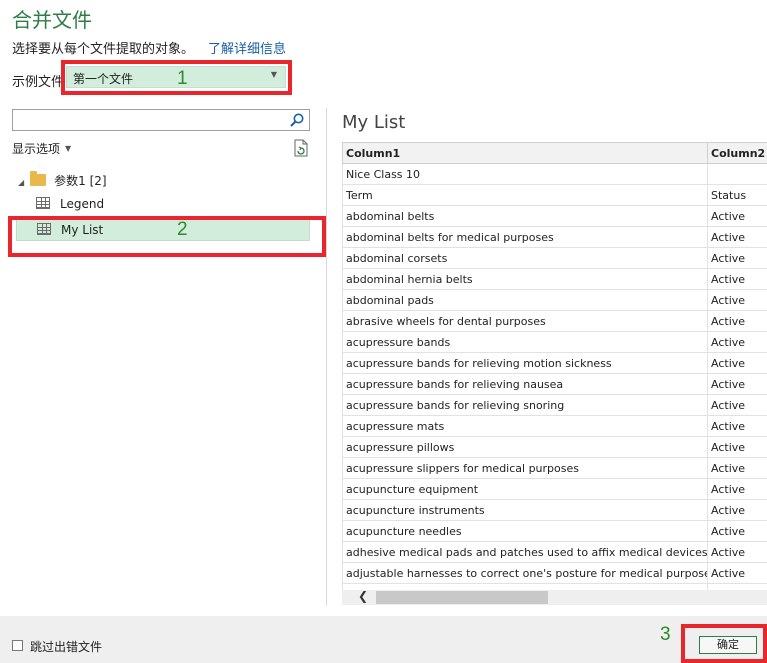  I want to click on table-header-row: Column1 Column2, so click(554, 153).